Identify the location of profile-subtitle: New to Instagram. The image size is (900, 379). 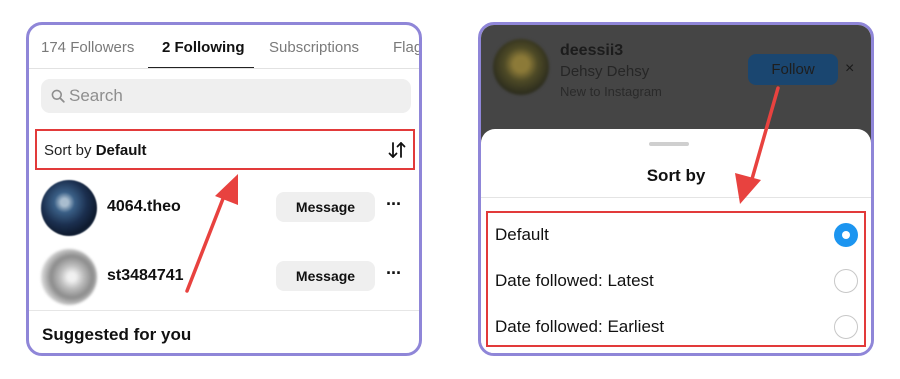
(611, 91).